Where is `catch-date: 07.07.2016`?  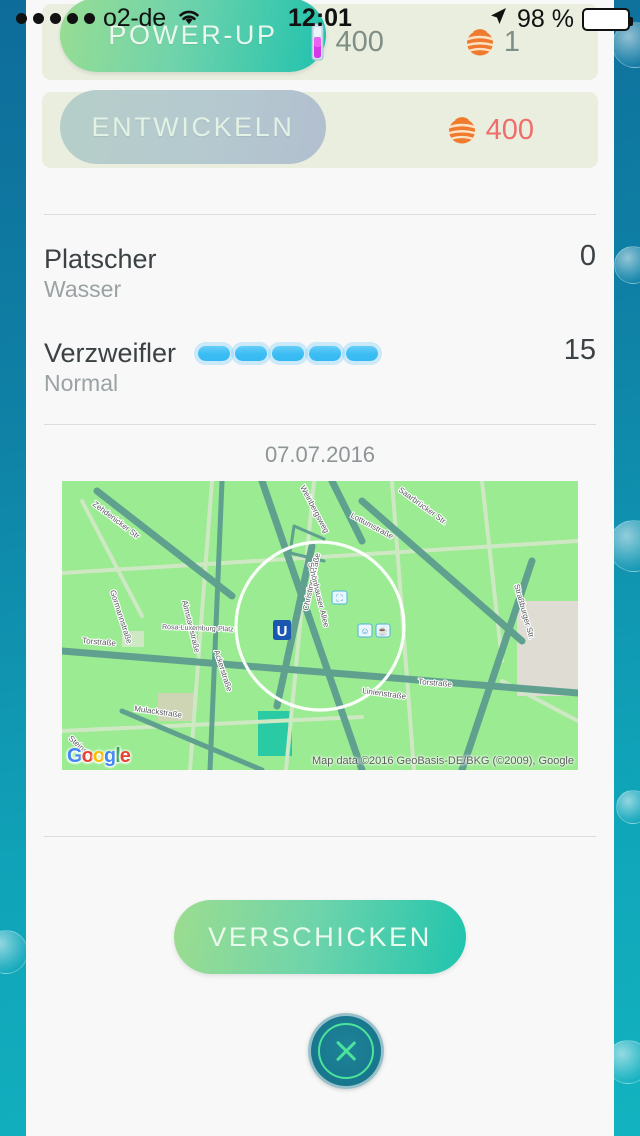 catch-date: 07.07.2016 is located at coordinates (320, 454).